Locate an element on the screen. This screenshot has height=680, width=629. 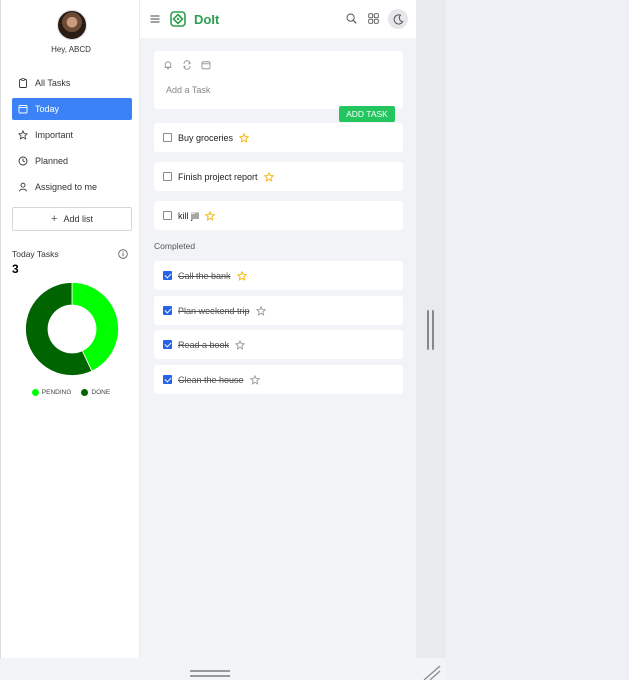
theme-toggle-button is located at coordinates (398, 19).